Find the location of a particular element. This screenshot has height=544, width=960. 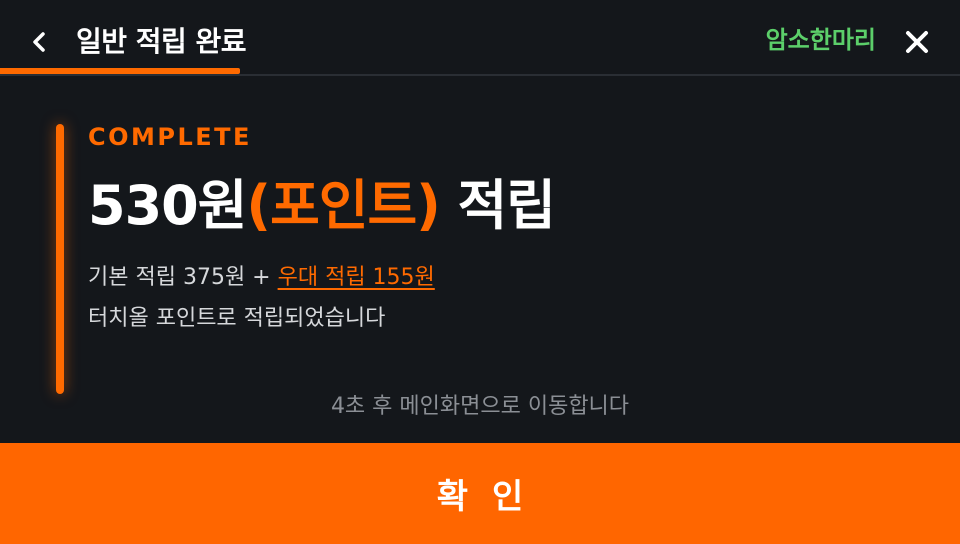

earning-message: 터치올 포인트로 적립되었습니다 is located at coordinates (237, 318).